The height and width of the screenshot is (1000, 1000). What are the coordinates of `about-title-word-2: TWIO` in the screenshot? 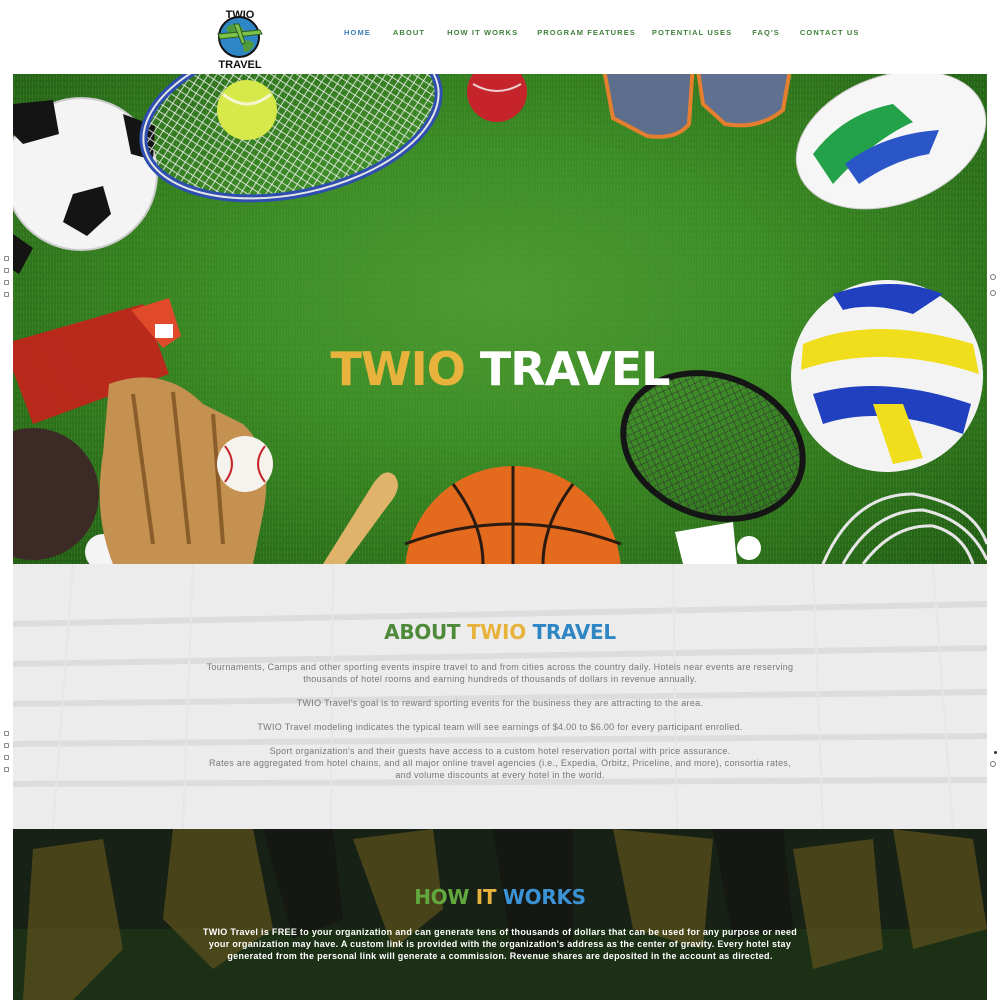 It's located at (496, 632).